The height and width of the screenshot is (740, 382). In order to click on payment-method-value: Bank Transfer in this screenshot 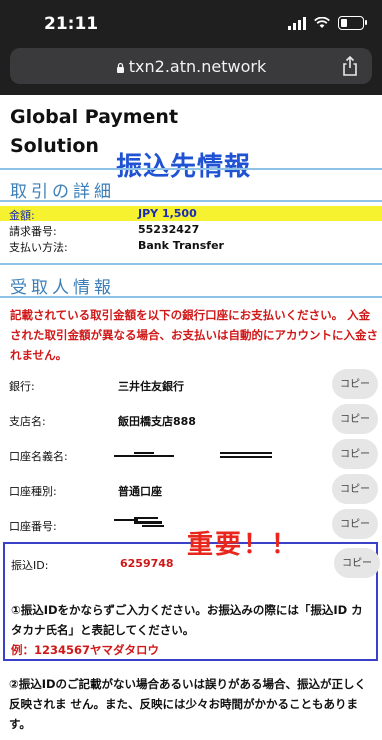, I will do `click(181, 245)`.